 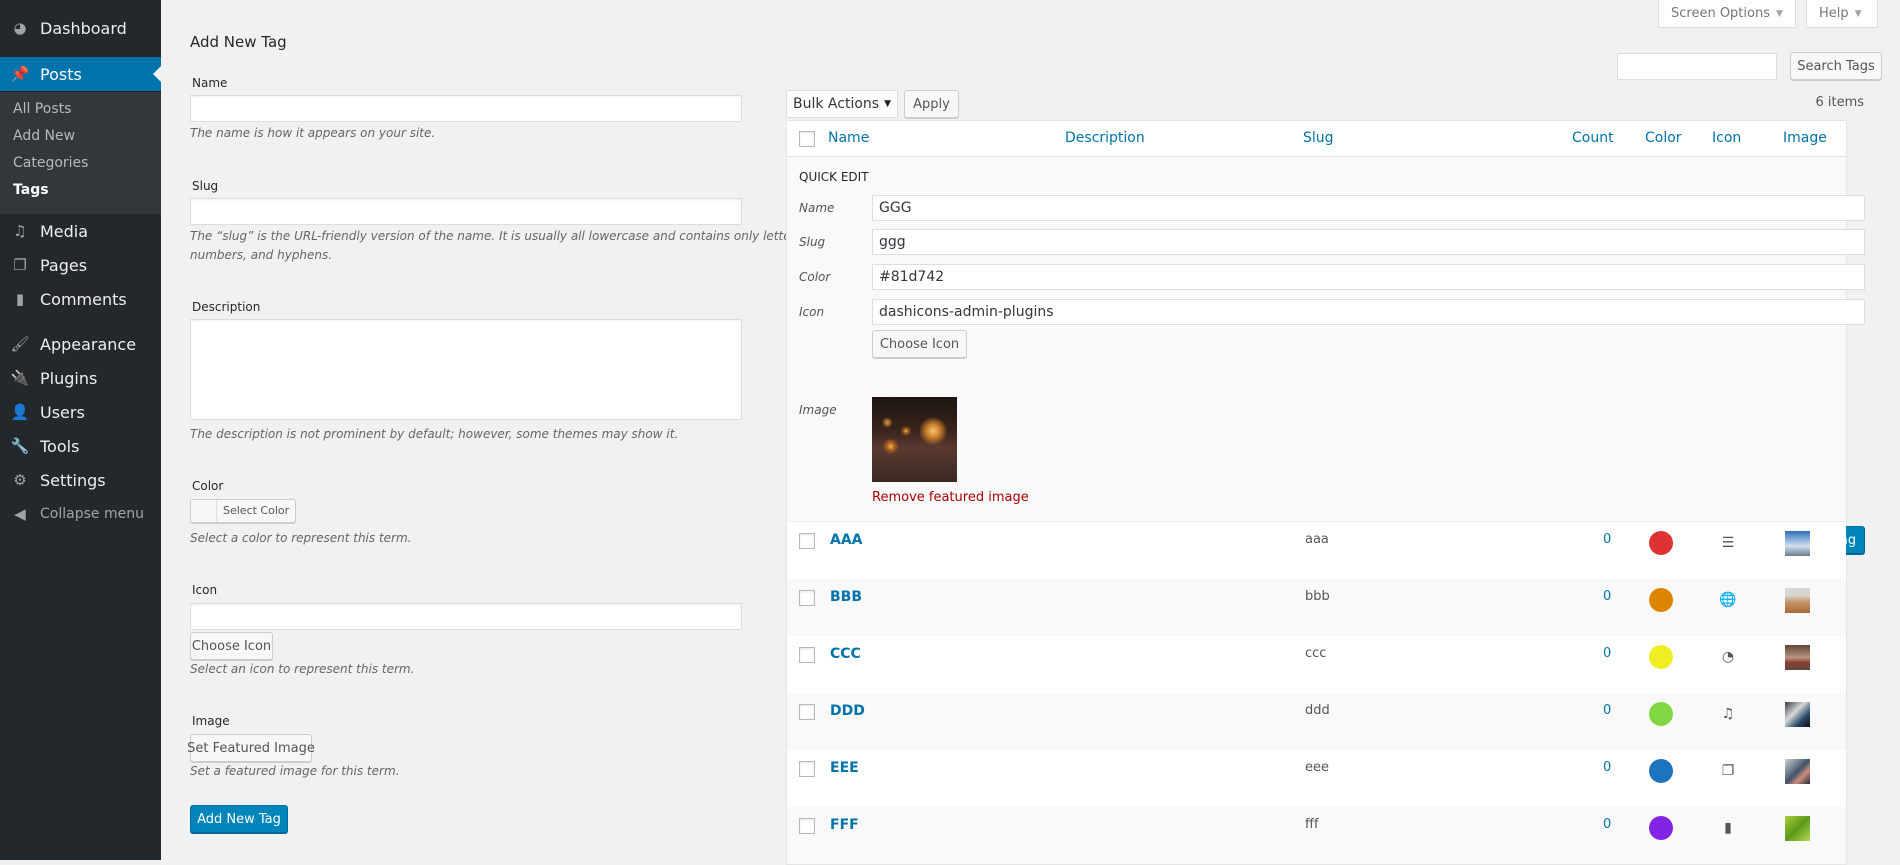 I want to click on menu-label: Users, so click(x=62, y=412).